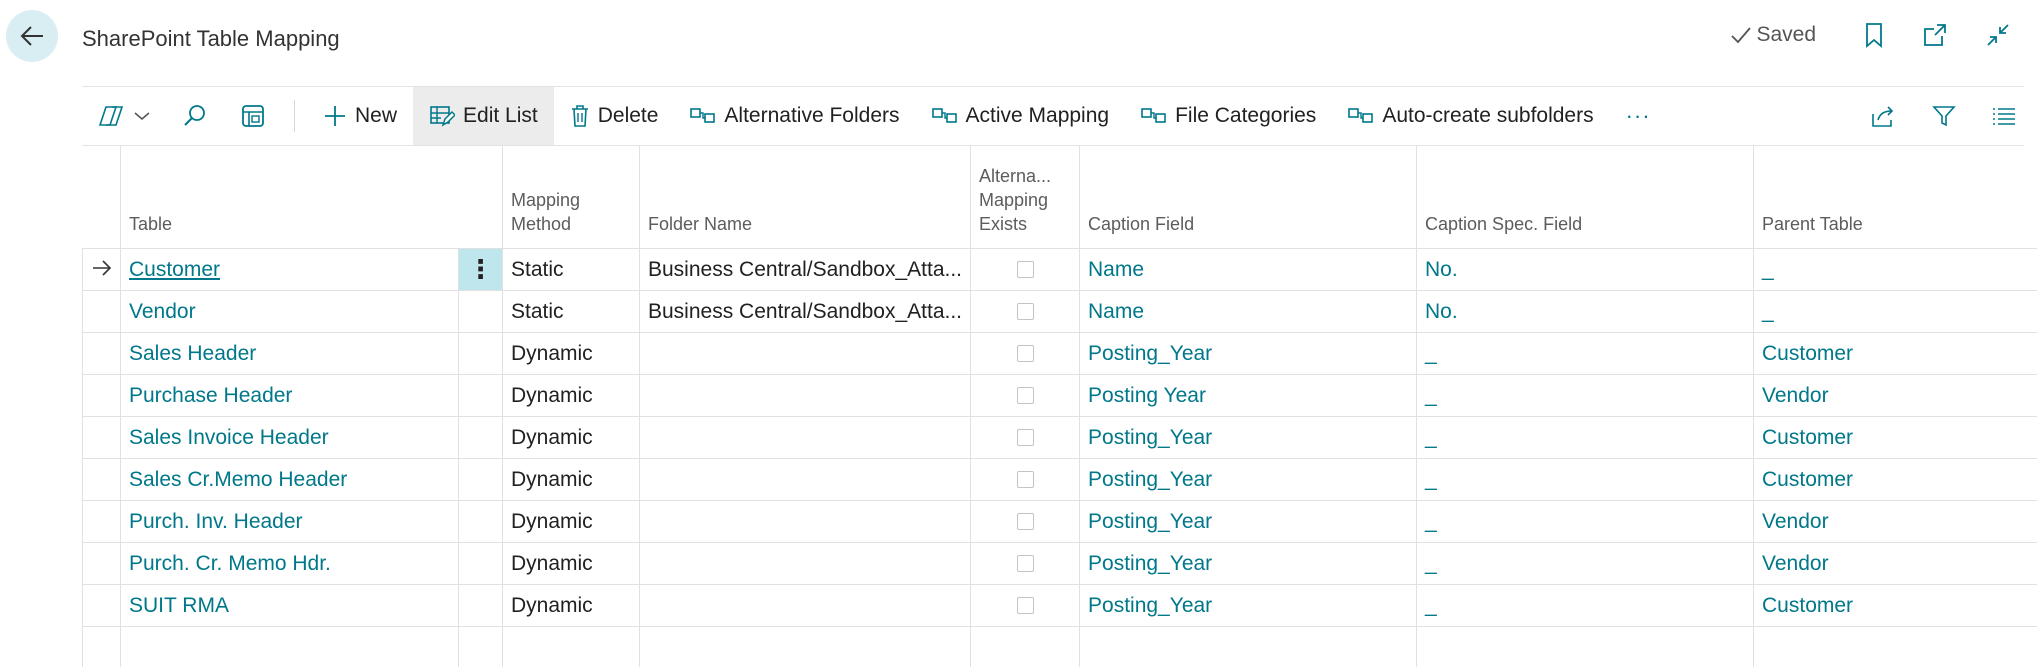  What do you see at coordinates (32, 36) in the screenshot?
I see `back-button` at bounding box center [32, 36].